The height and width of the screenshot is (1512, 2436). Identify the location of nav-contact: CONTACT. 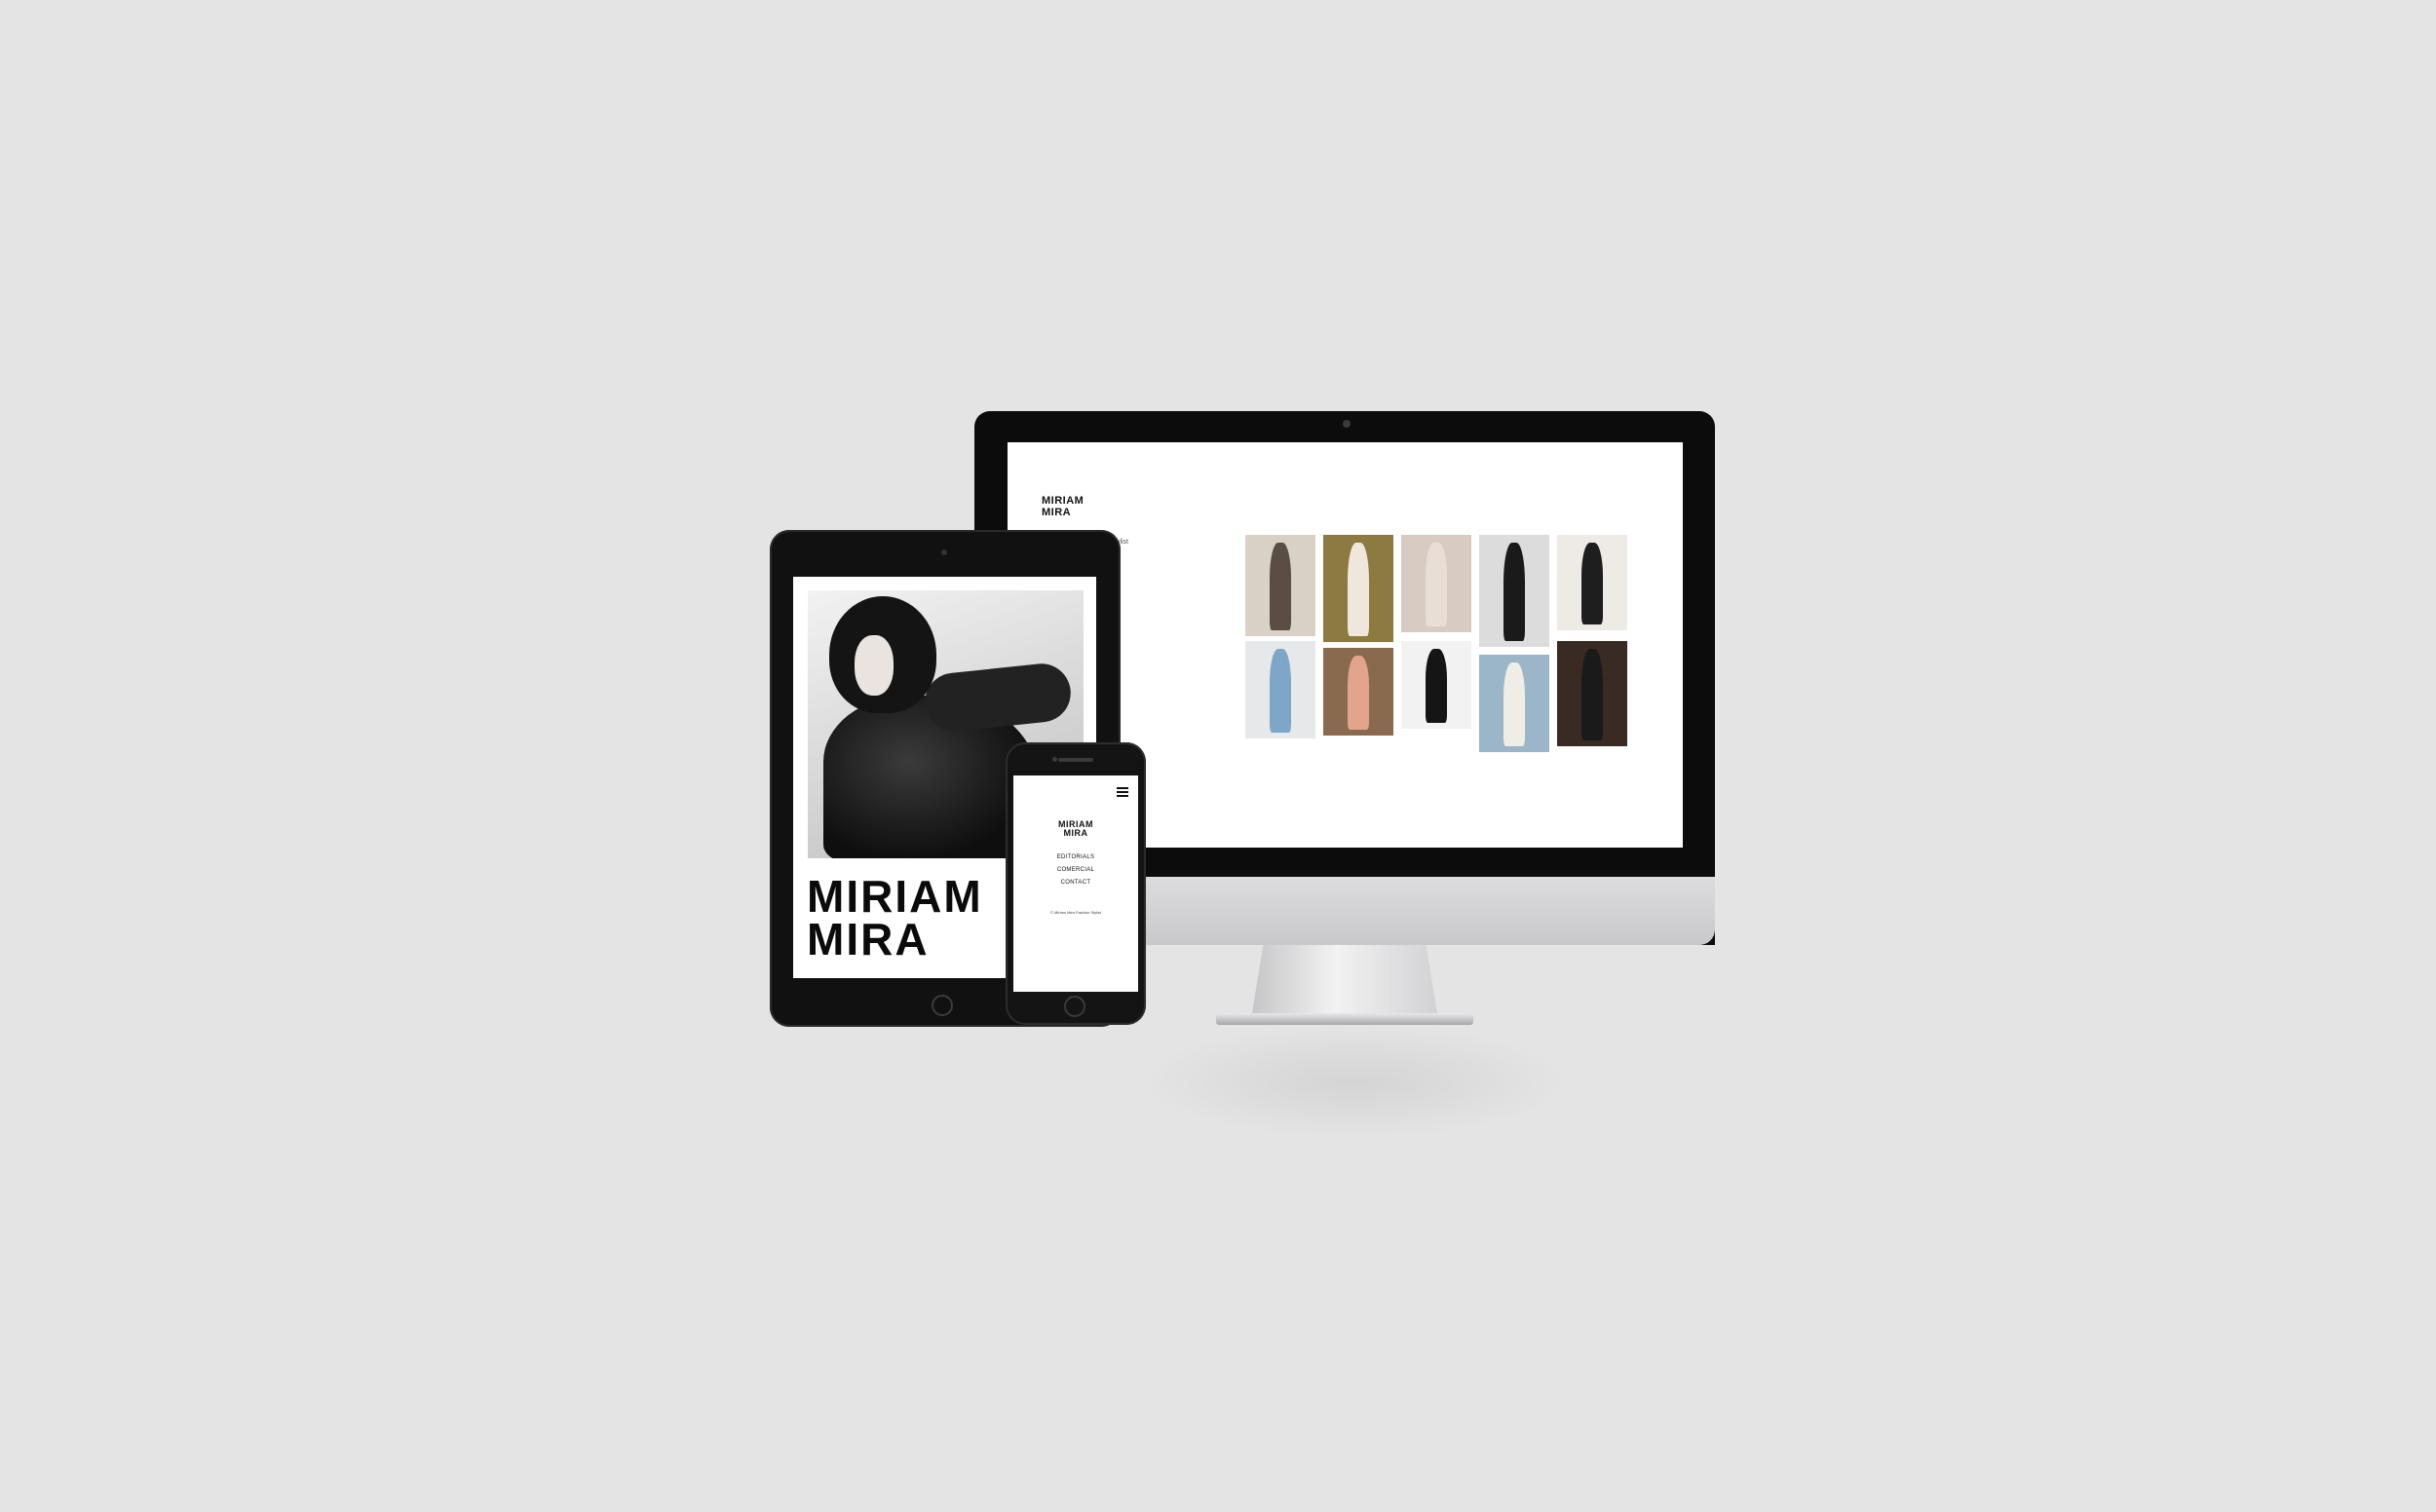
(1075, 883).